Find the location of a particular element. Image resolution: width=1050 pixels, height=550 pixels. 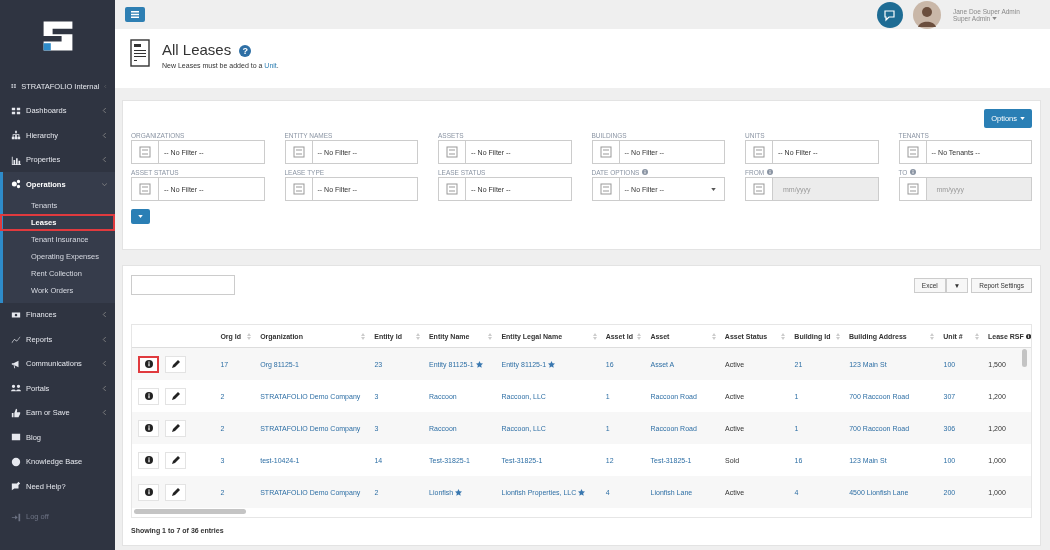

menu-icon is located at coordinates (135, 14).